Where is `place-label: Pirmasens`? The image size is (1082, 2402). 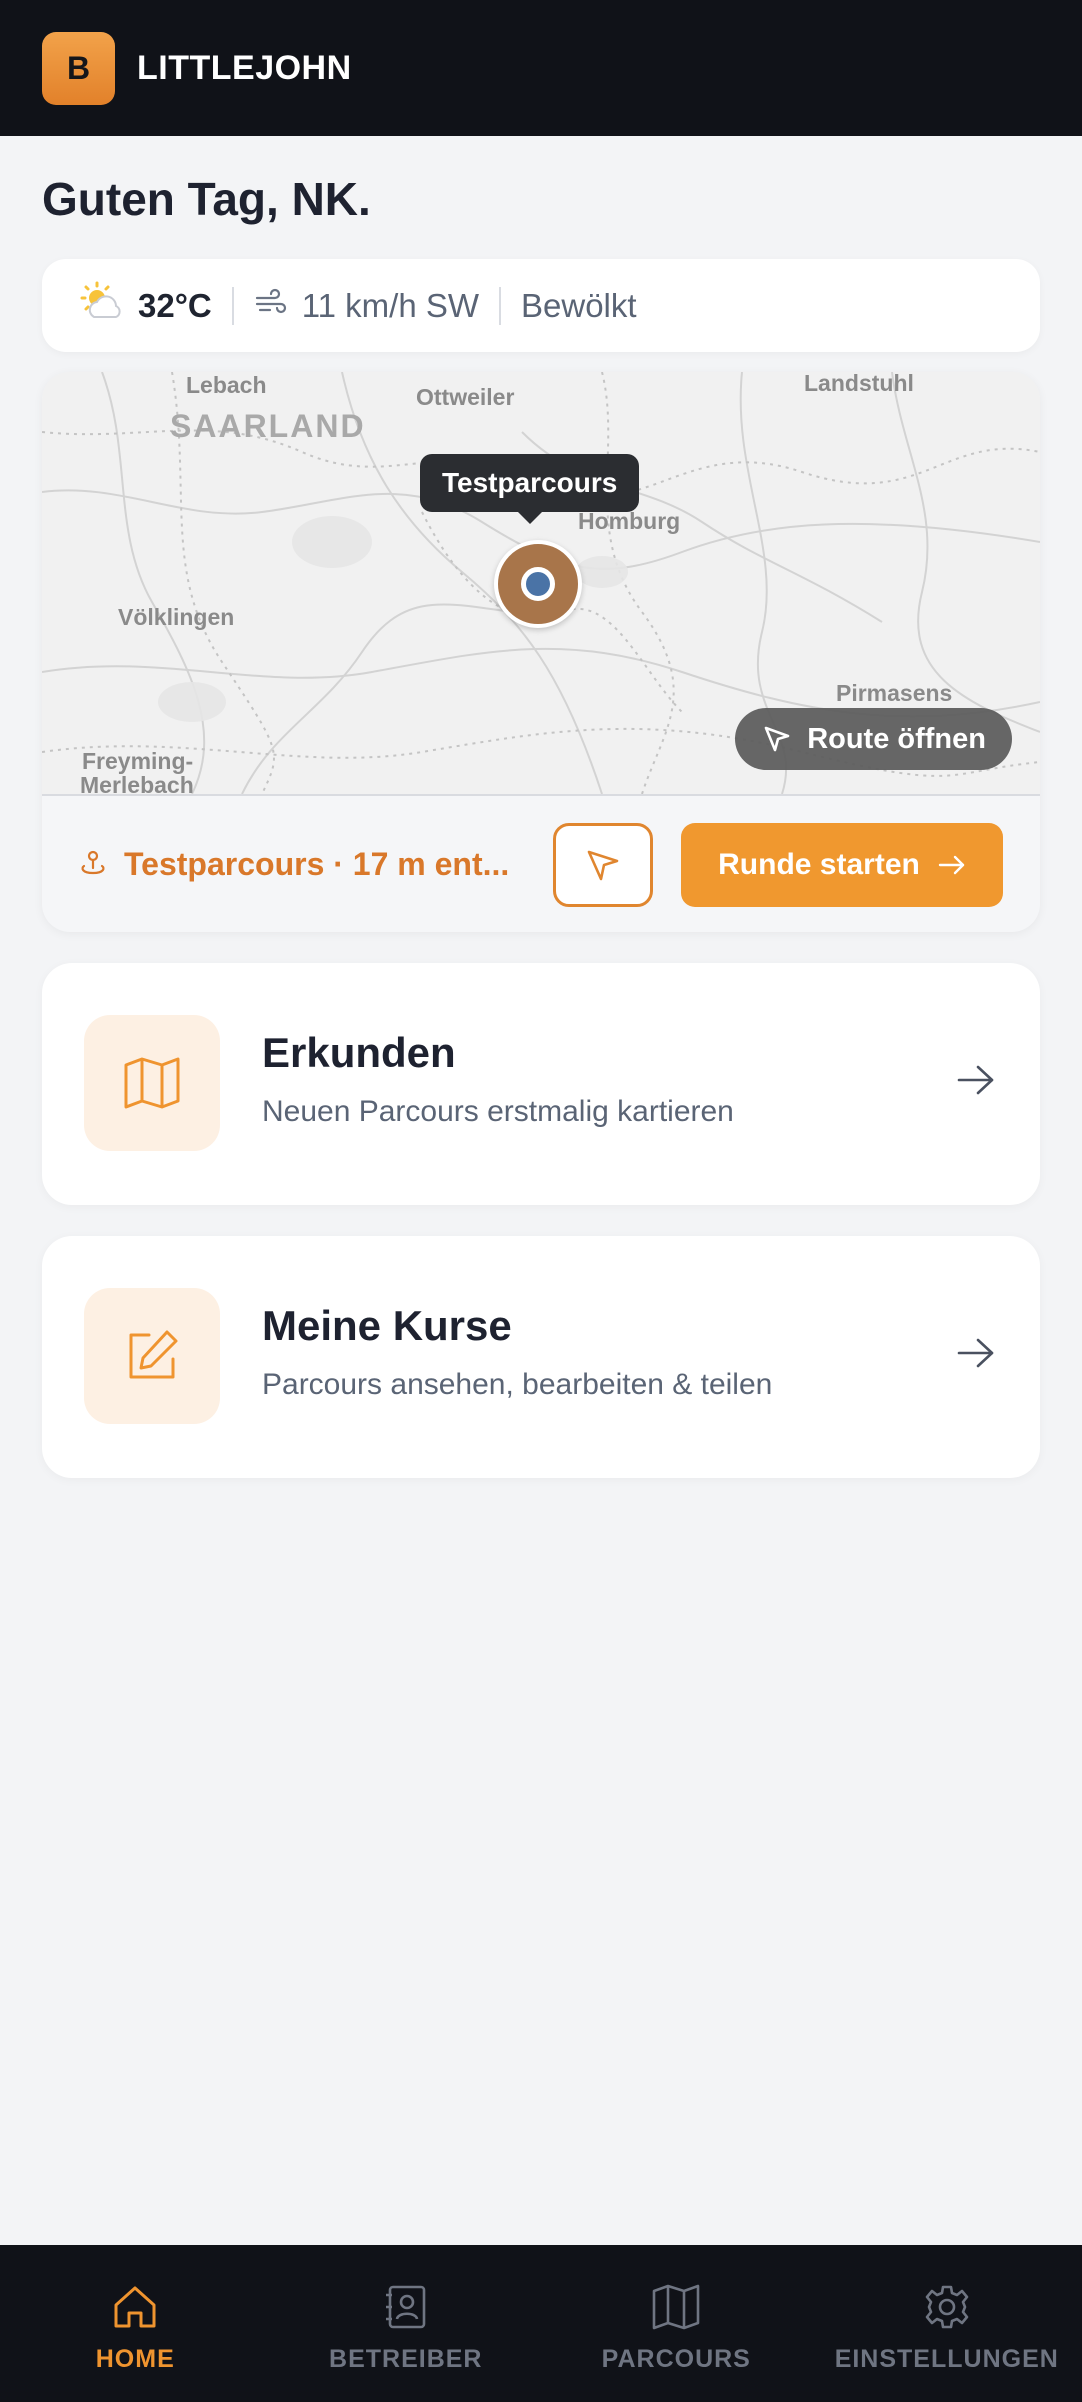
place-label: Pirmasens is located at coordinates (894, 693).